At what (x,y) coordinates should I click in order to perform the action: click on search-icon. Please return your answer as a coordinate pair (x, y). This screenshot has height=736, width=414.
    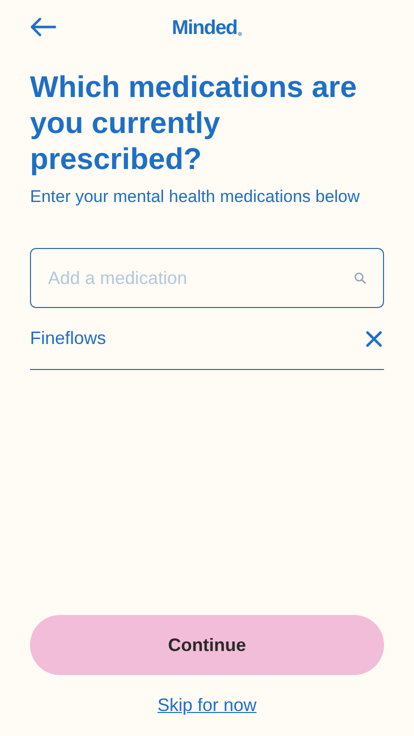
    Looking at the image, I should click on (360, 278).